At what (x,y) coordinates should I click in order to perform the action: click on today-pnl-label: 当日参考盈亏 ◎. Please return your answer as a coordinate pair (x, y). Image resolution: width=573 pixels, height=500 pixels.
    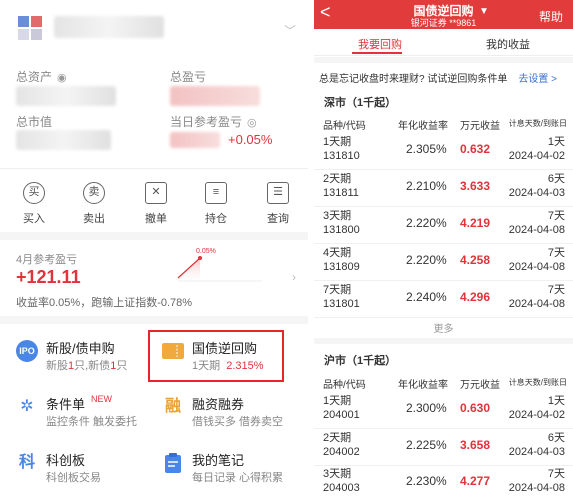
    Looking at the image, I should click on (213, 122).